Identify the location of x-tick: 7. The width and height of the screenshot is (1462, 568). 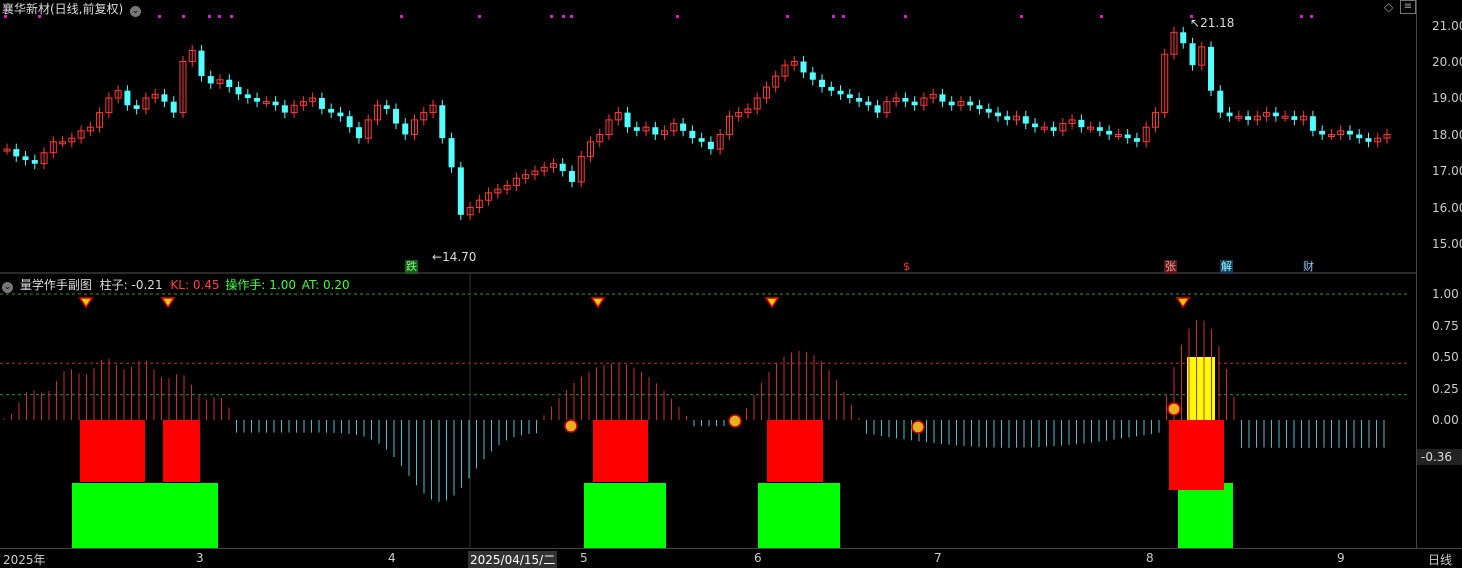
(938, 558).